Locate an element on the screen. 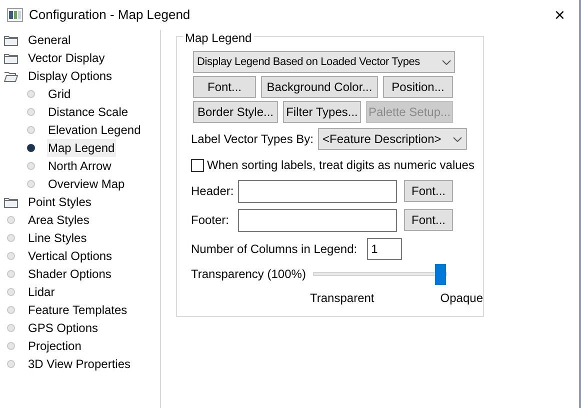 The image size is (581, 408). tree-item: Lidar is located at coordinates (41, 292).